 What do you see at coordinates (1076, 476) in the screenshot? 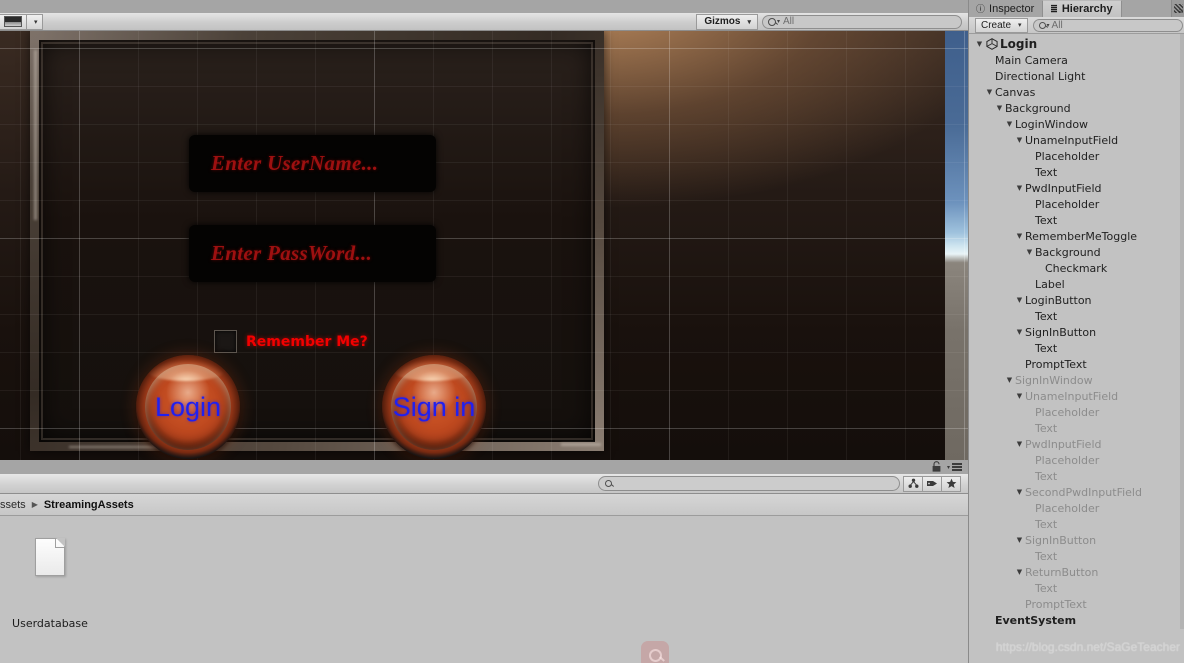
I see `hierarchy-node-text-27: ▼Text` at bounding box center [1076, 476].